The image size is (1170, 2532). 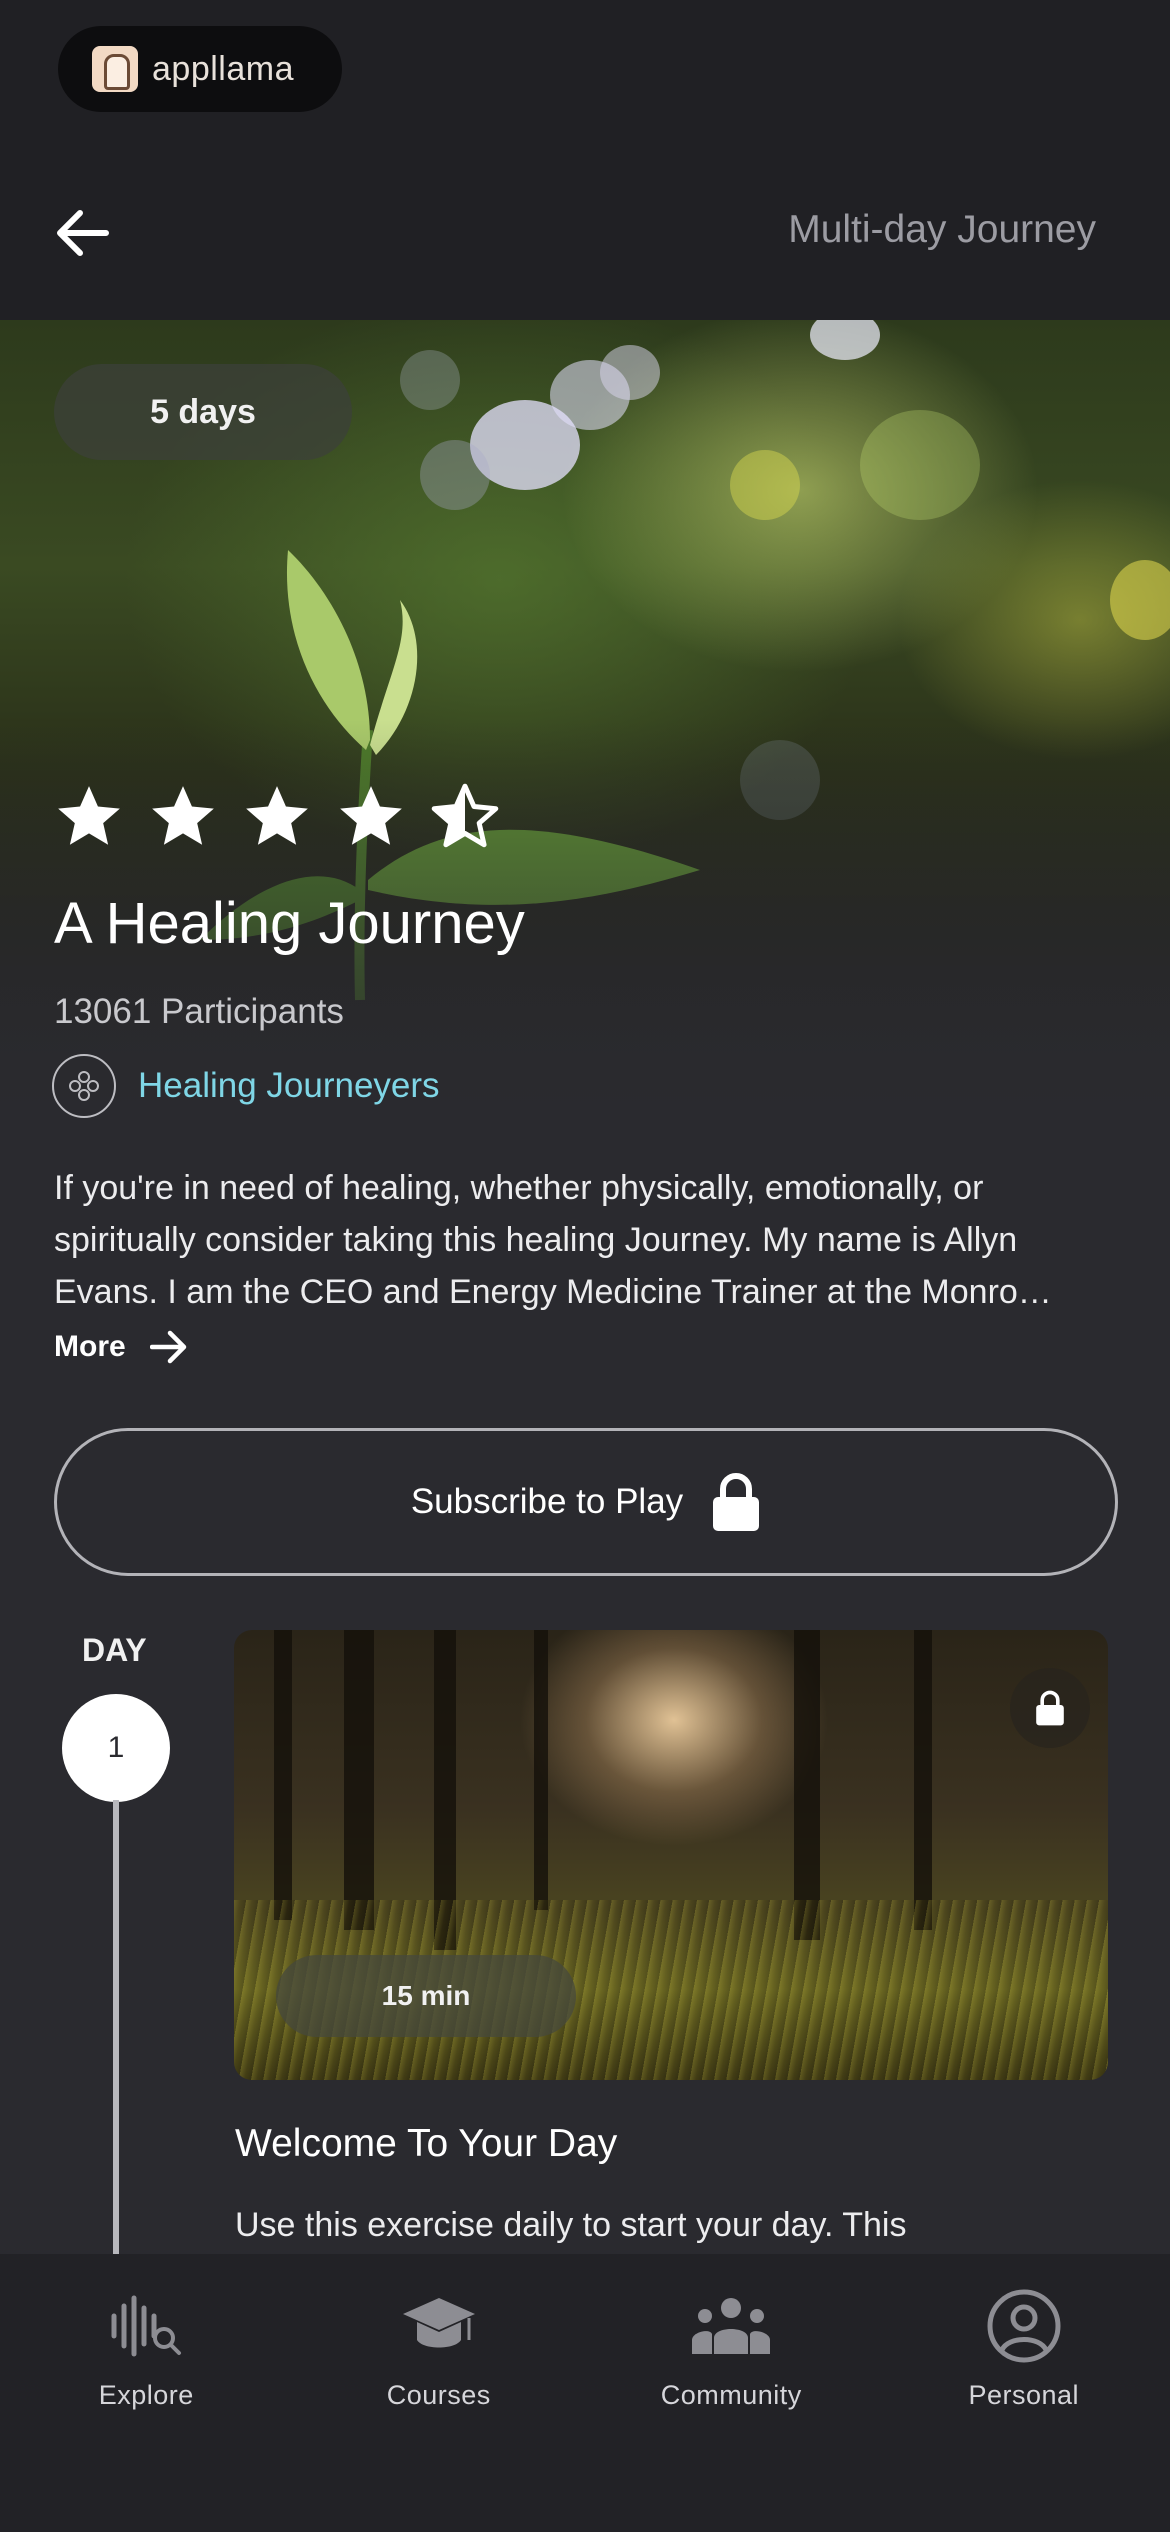 I want to click on nav-item-personal: Personal, so click(x=1024, y=2393).